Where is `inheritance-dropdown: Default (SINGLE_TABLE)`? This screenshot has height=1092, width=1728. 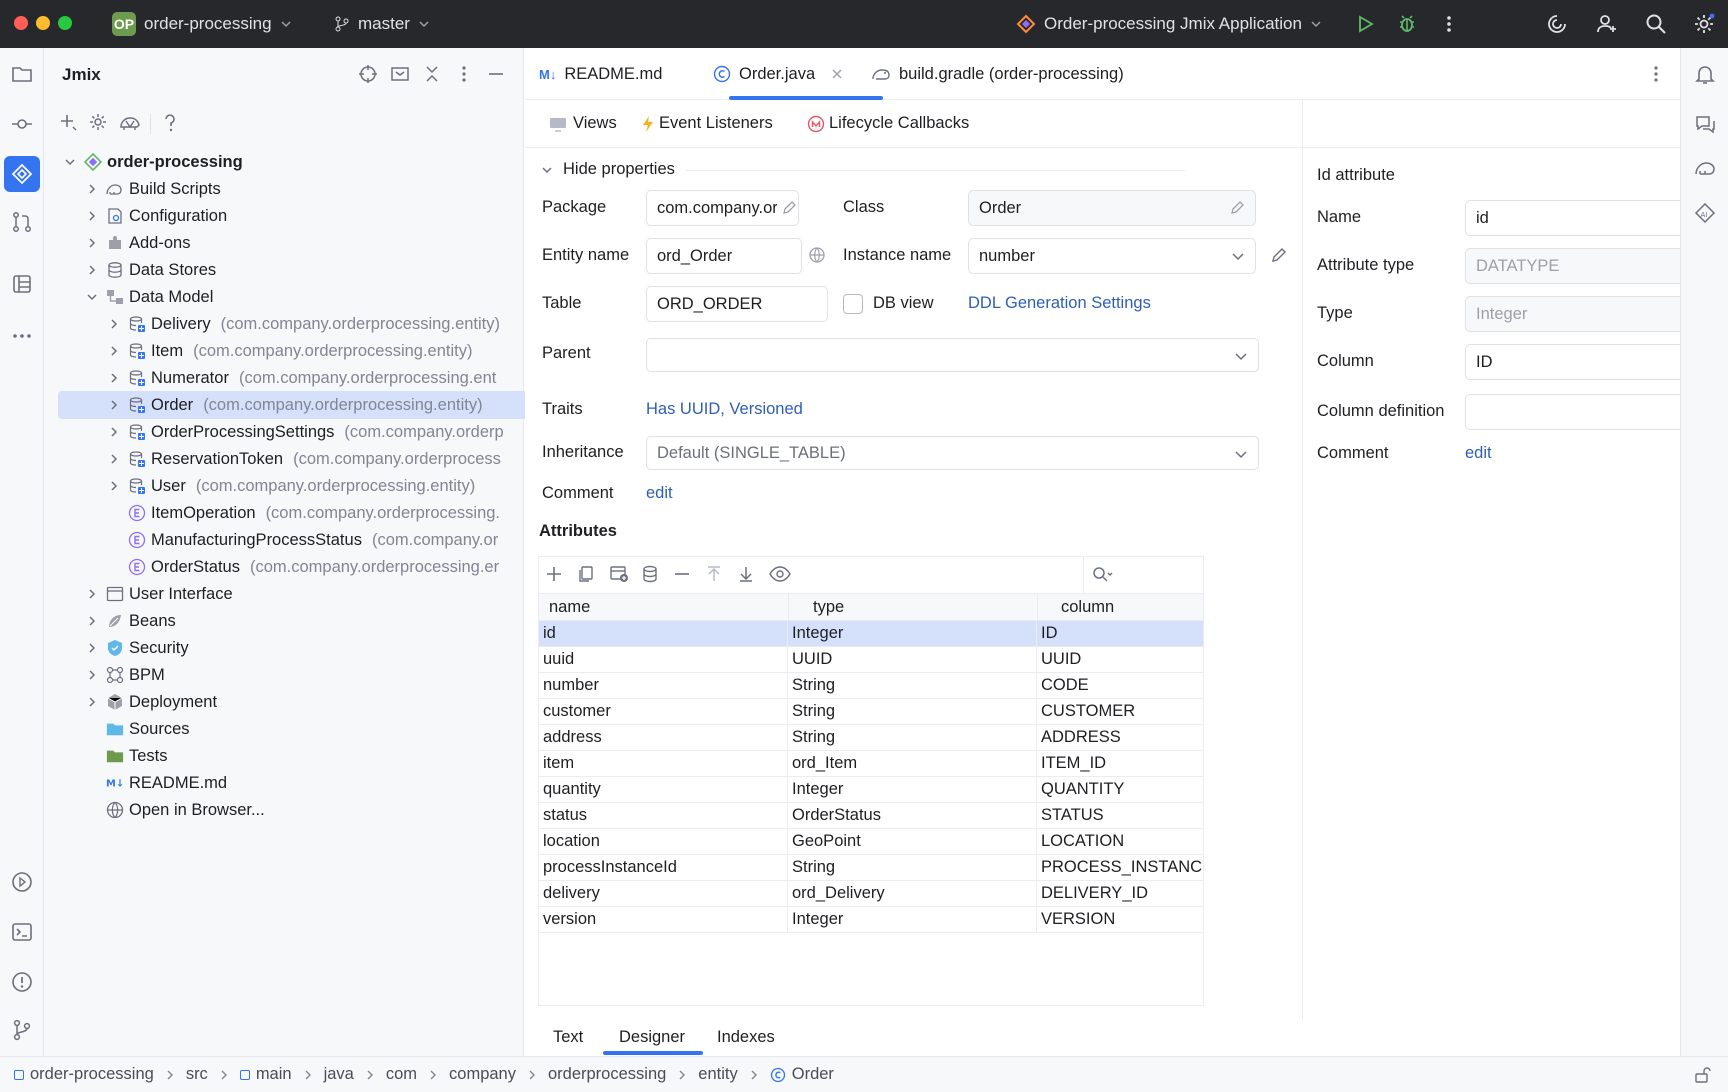
inheritance-dropdown: Default (SINGLE_TABLE) is located at coordinates (952, 453).